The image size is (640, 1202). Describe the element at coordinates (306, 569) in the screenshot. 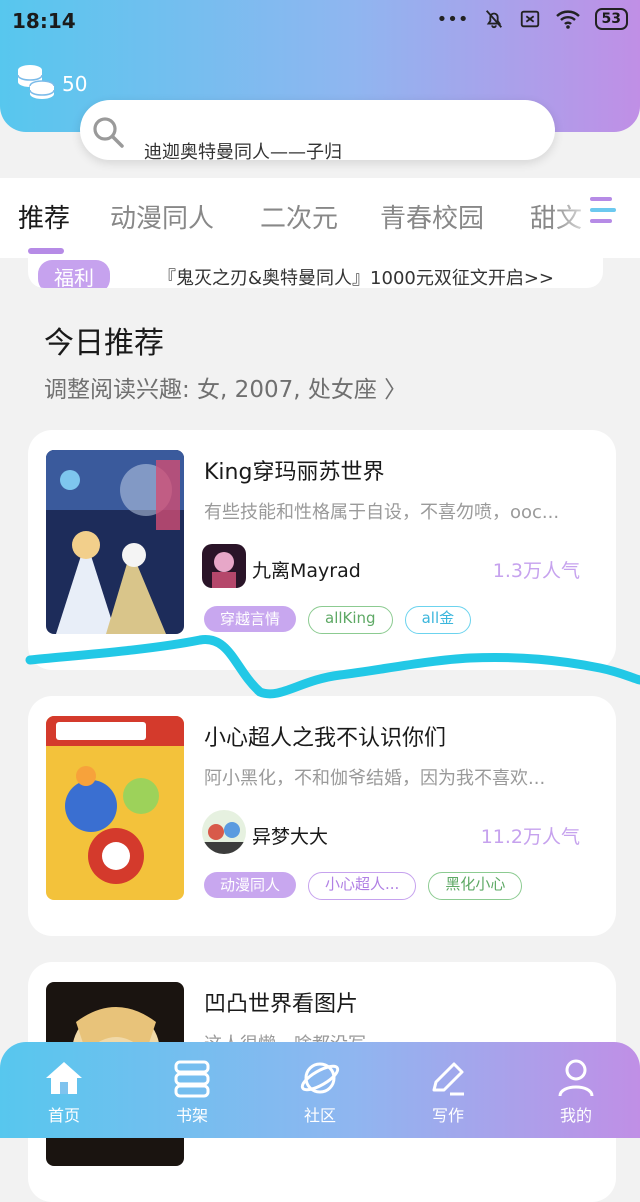

I see `author-name: 九离Mayrad` at that location.